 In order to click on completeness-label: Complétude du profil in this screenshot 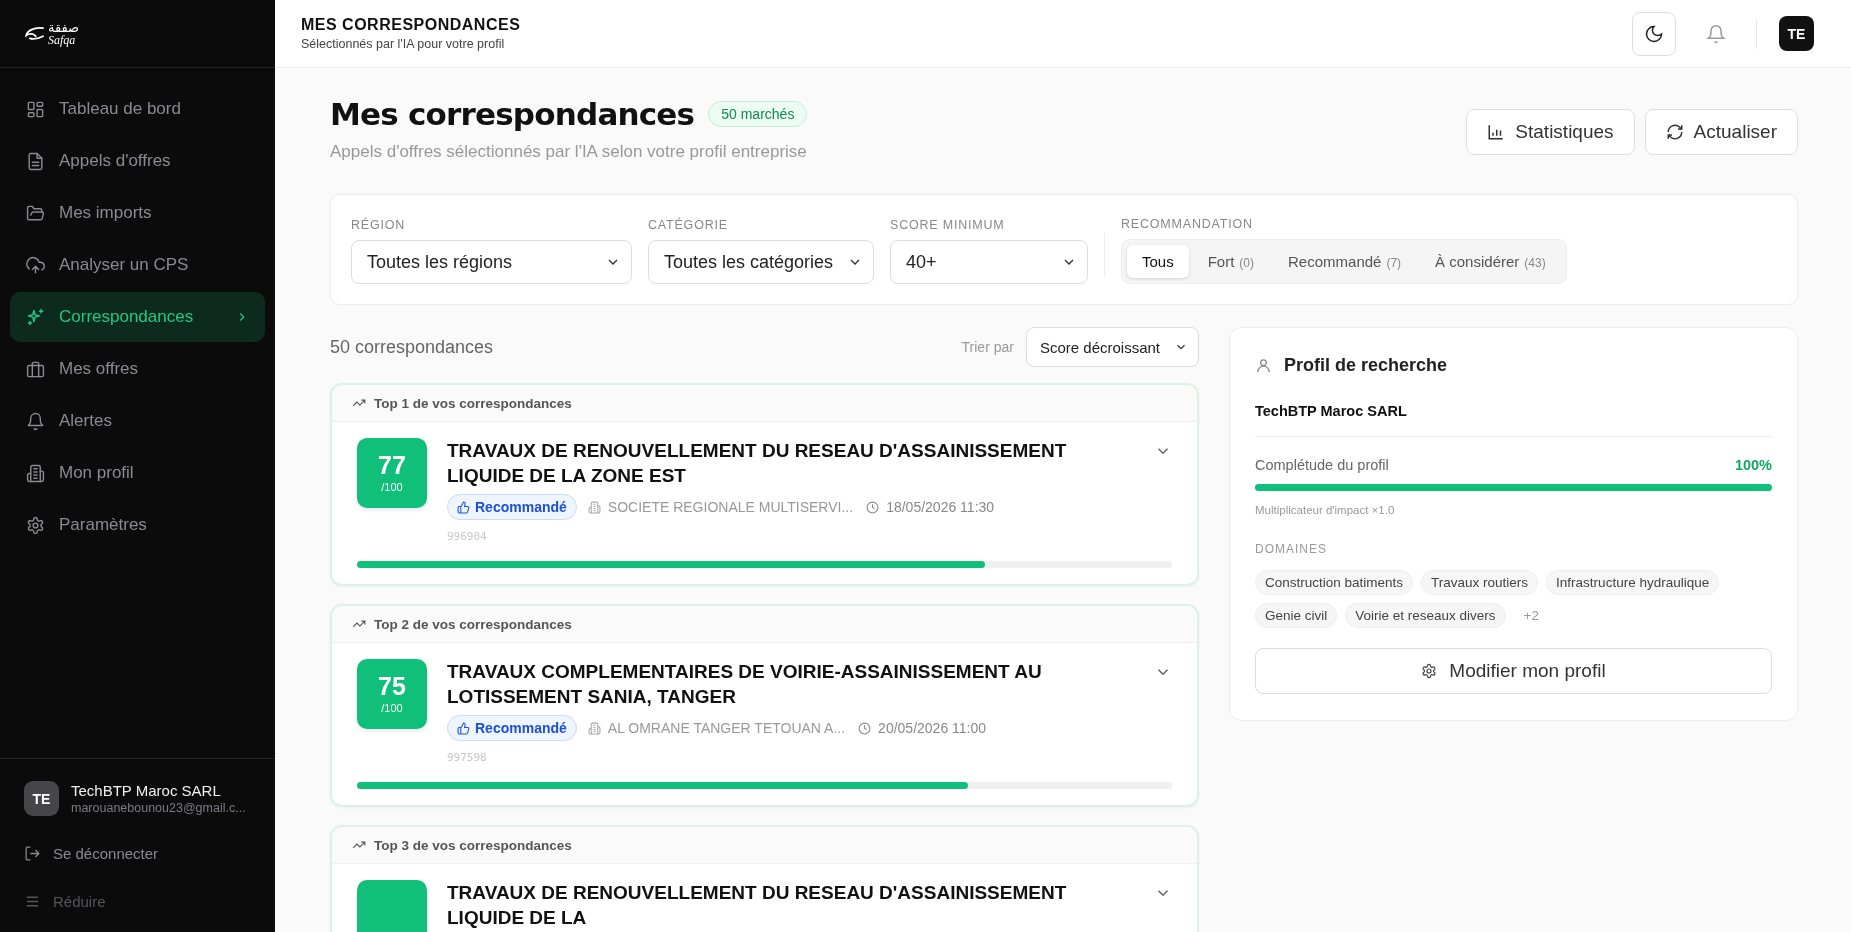, I will do `click(1322, 465)`.